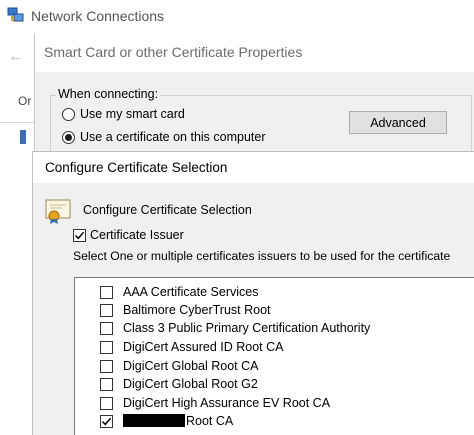  Describe the element at coordinates (203, 347) in the screenshot. I see `issuer-label: DigiCert Assured ID Root CA` at that location.